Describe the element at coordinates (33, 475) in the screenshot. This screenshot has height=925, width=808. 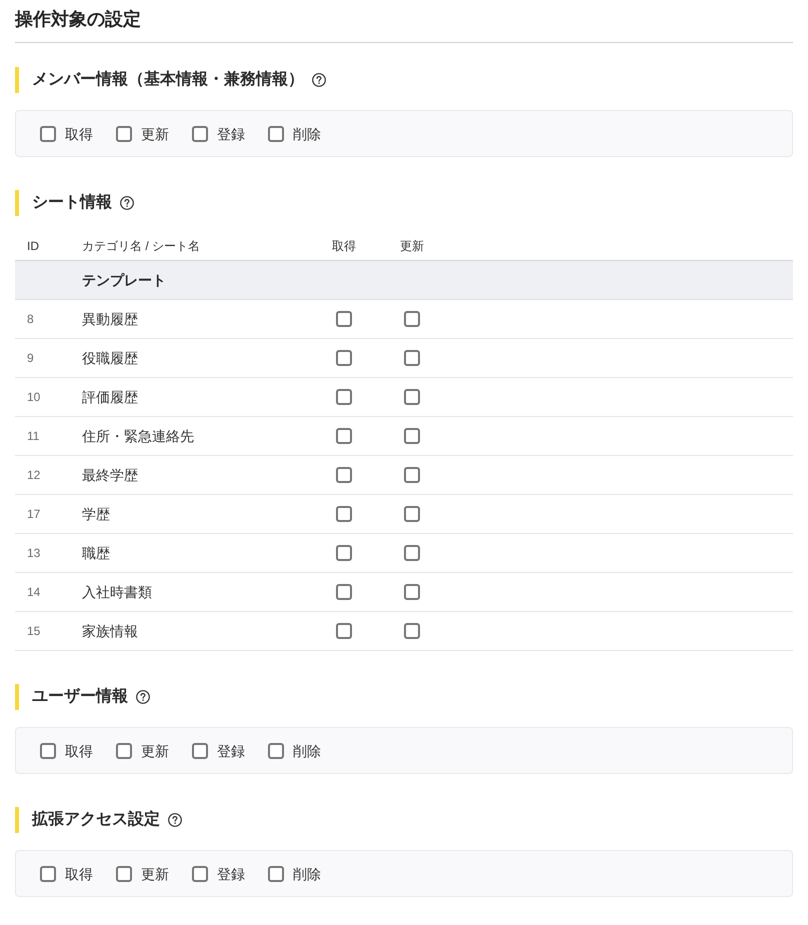
I see `table-cell-text: 12` at that location.